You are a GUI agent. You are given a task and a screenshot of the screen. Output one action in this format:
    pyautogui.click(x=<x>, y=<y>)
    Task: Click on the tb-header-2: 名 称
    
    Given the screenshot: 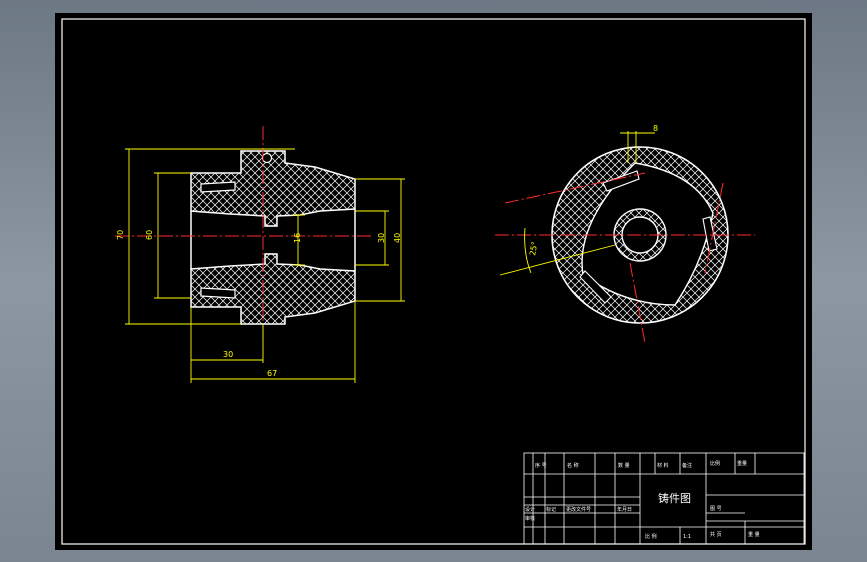 What is the action you would take?
    pyautogui.click(x=573, y=465)
    